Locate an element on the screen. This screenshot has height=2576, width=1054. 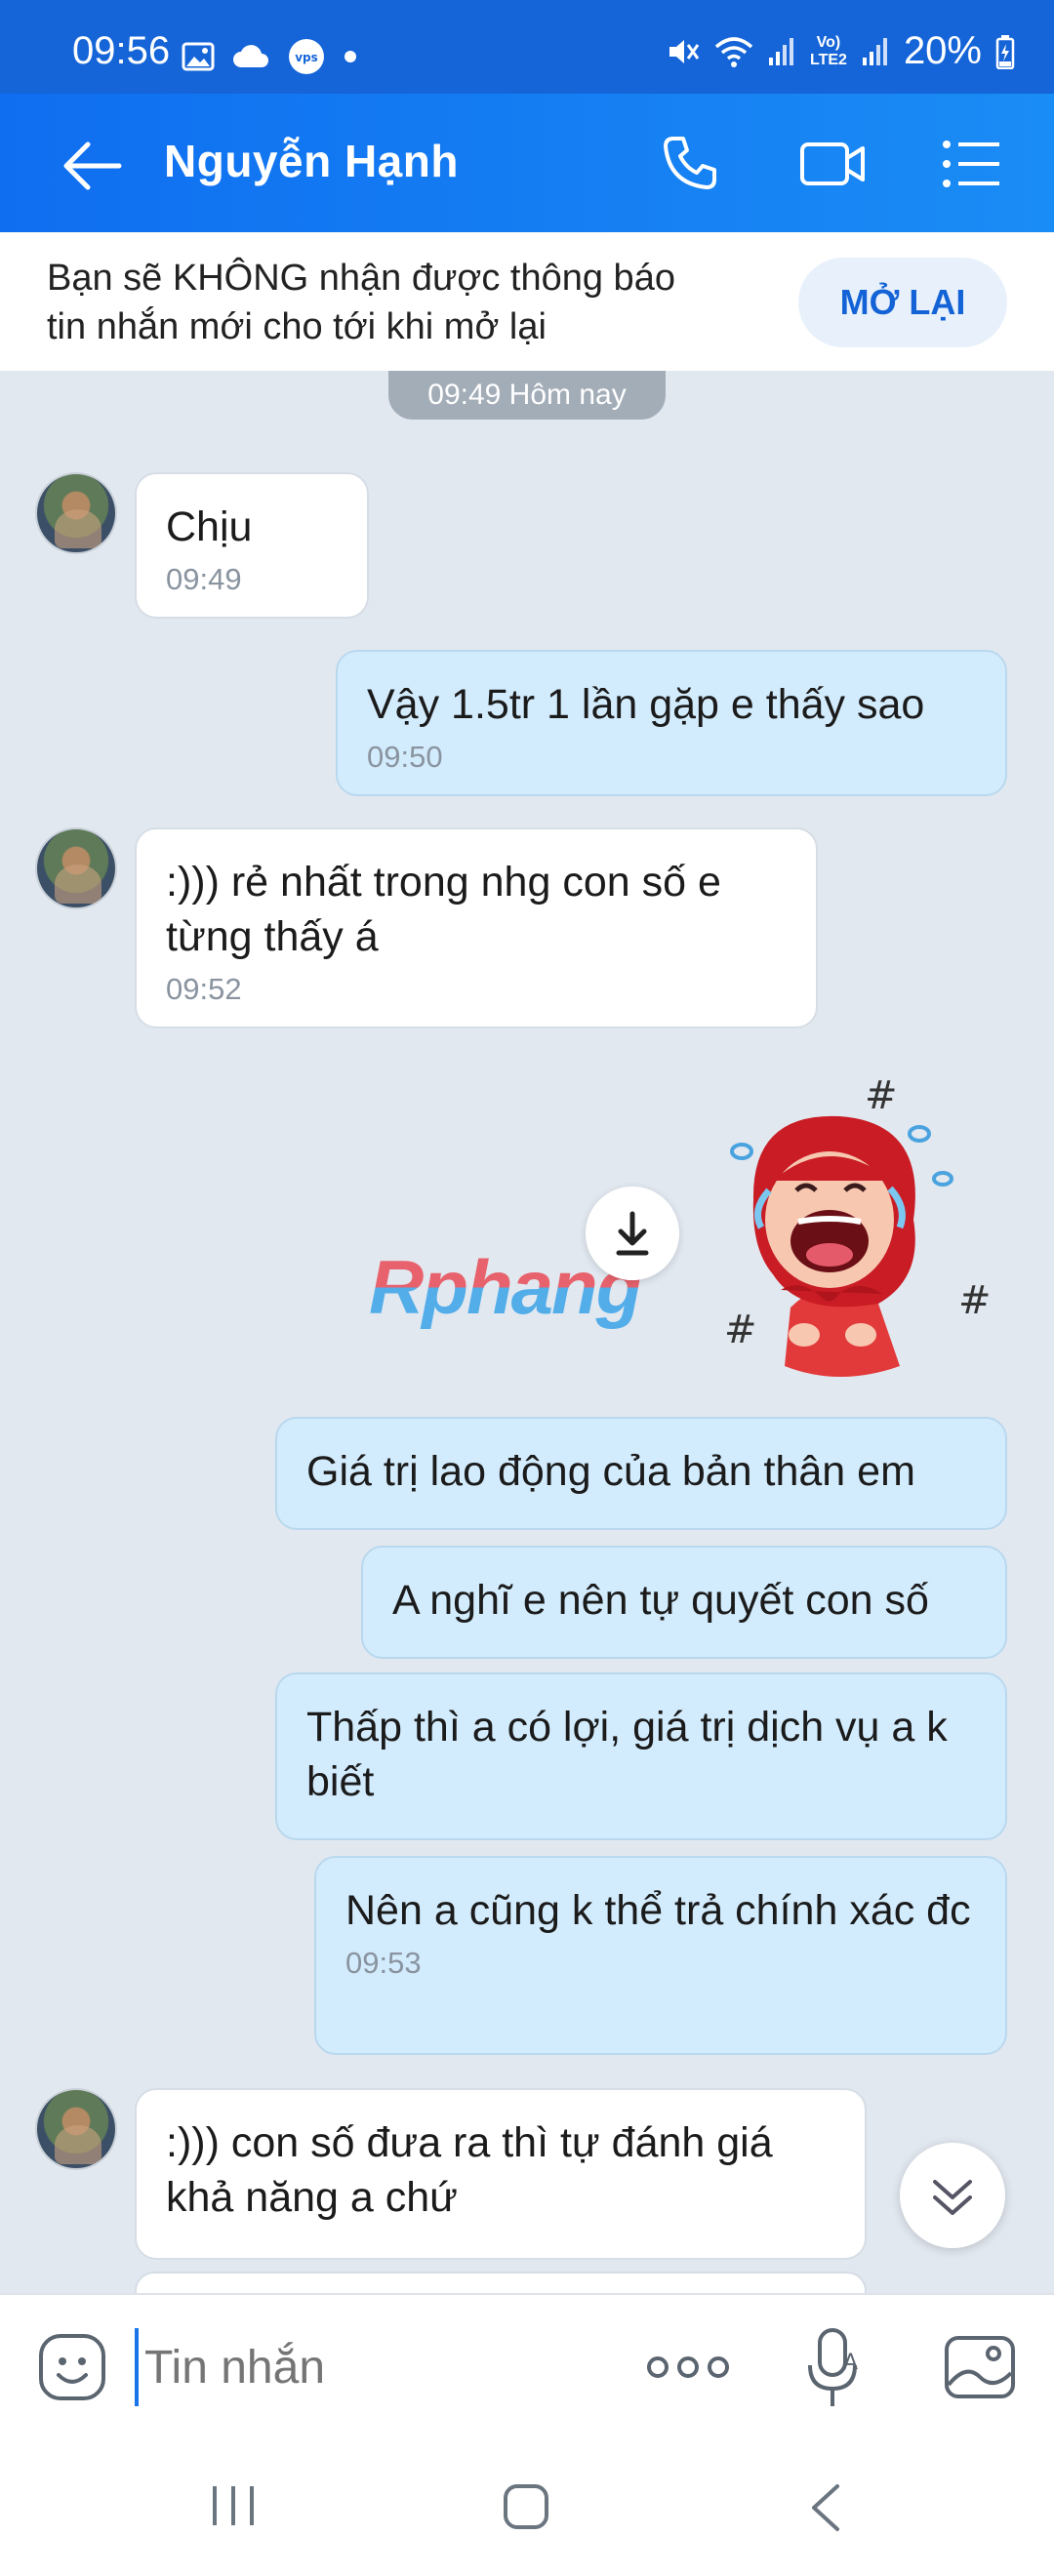
message-time: 09:49 is located at coordinates (204, 579).